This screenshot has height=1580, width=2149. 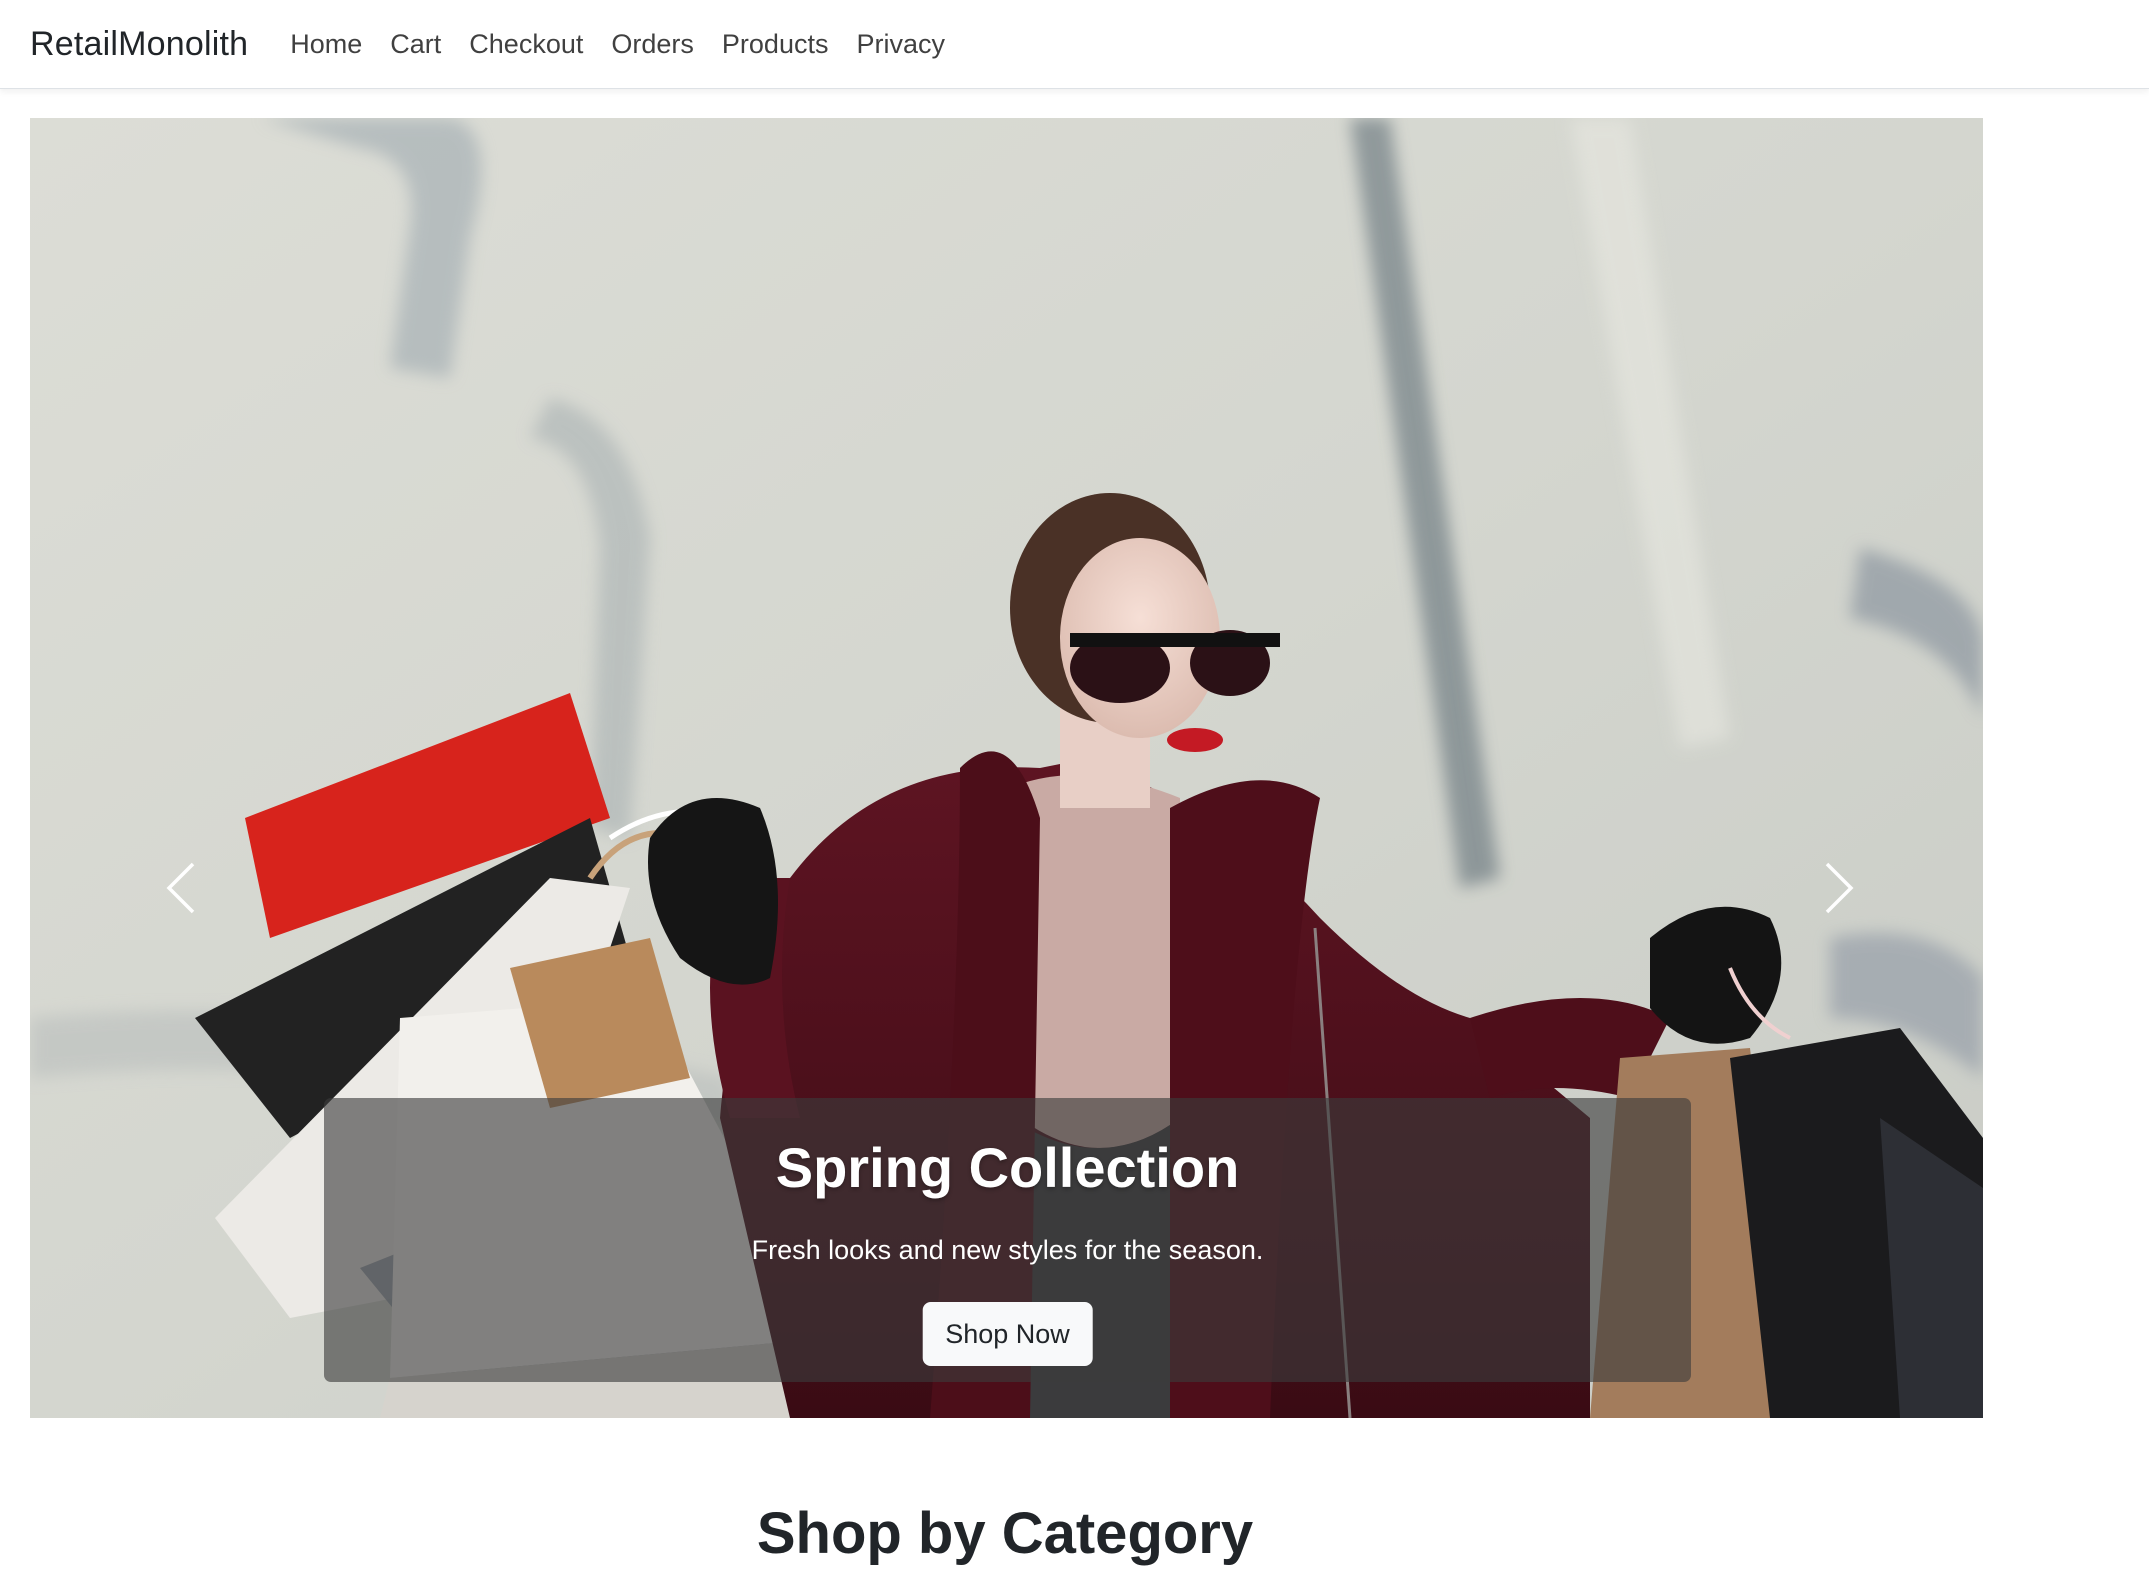 What do you see at coordinates (1007, 1167) in the screenshot?
I see `slide-title: Spring Collection` at bounding box center [1007, 1167].